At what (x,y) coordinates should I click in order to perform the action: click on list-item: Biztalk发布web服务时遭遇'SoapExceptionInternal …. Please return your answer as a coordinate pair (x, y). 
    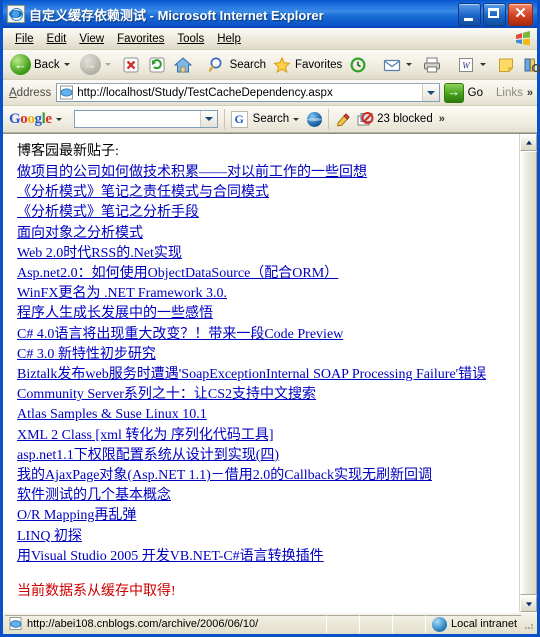
    Looking at the image, I should click on (268, 374).